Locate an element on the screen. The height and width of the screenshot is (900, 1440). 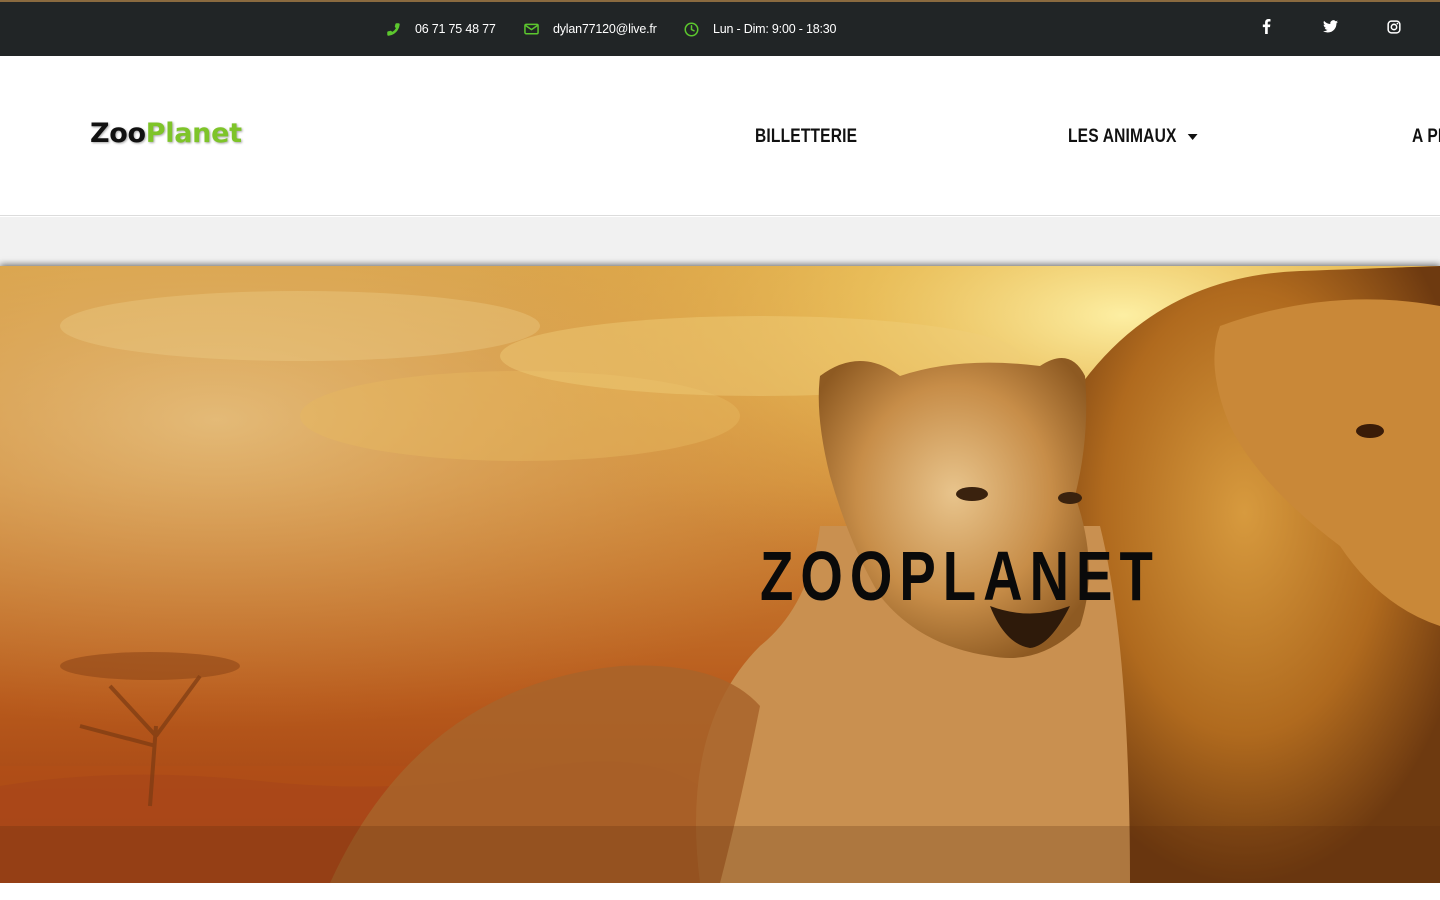
contact-email: dylan77120@live.fr is located at coordinates (590, 29).